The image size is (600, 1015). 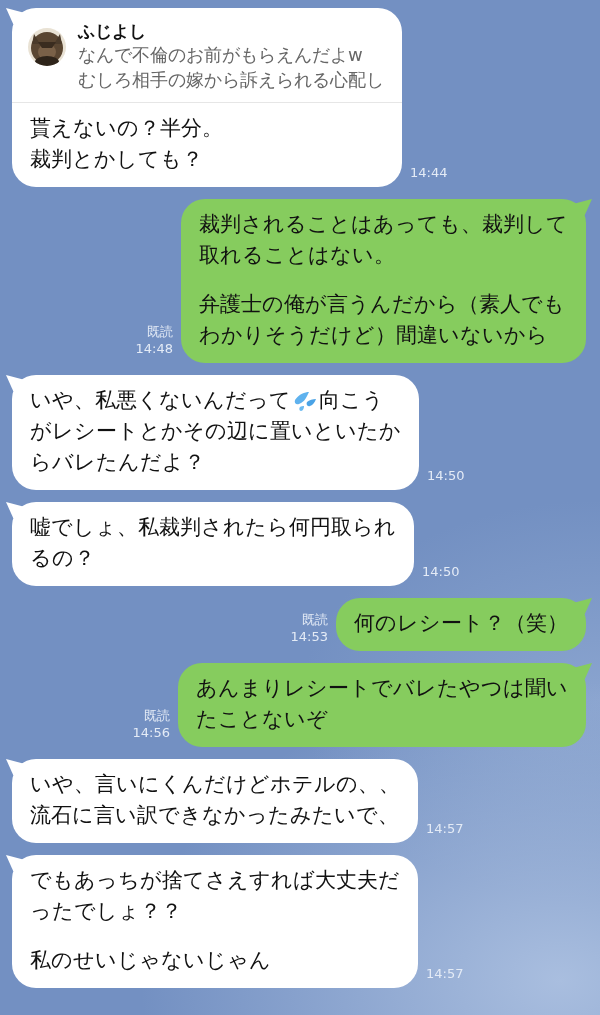 What do you see at coordinates (62, 558) in the screenshot?
I see `message-text: るの？` at bounding box center [62, 558].